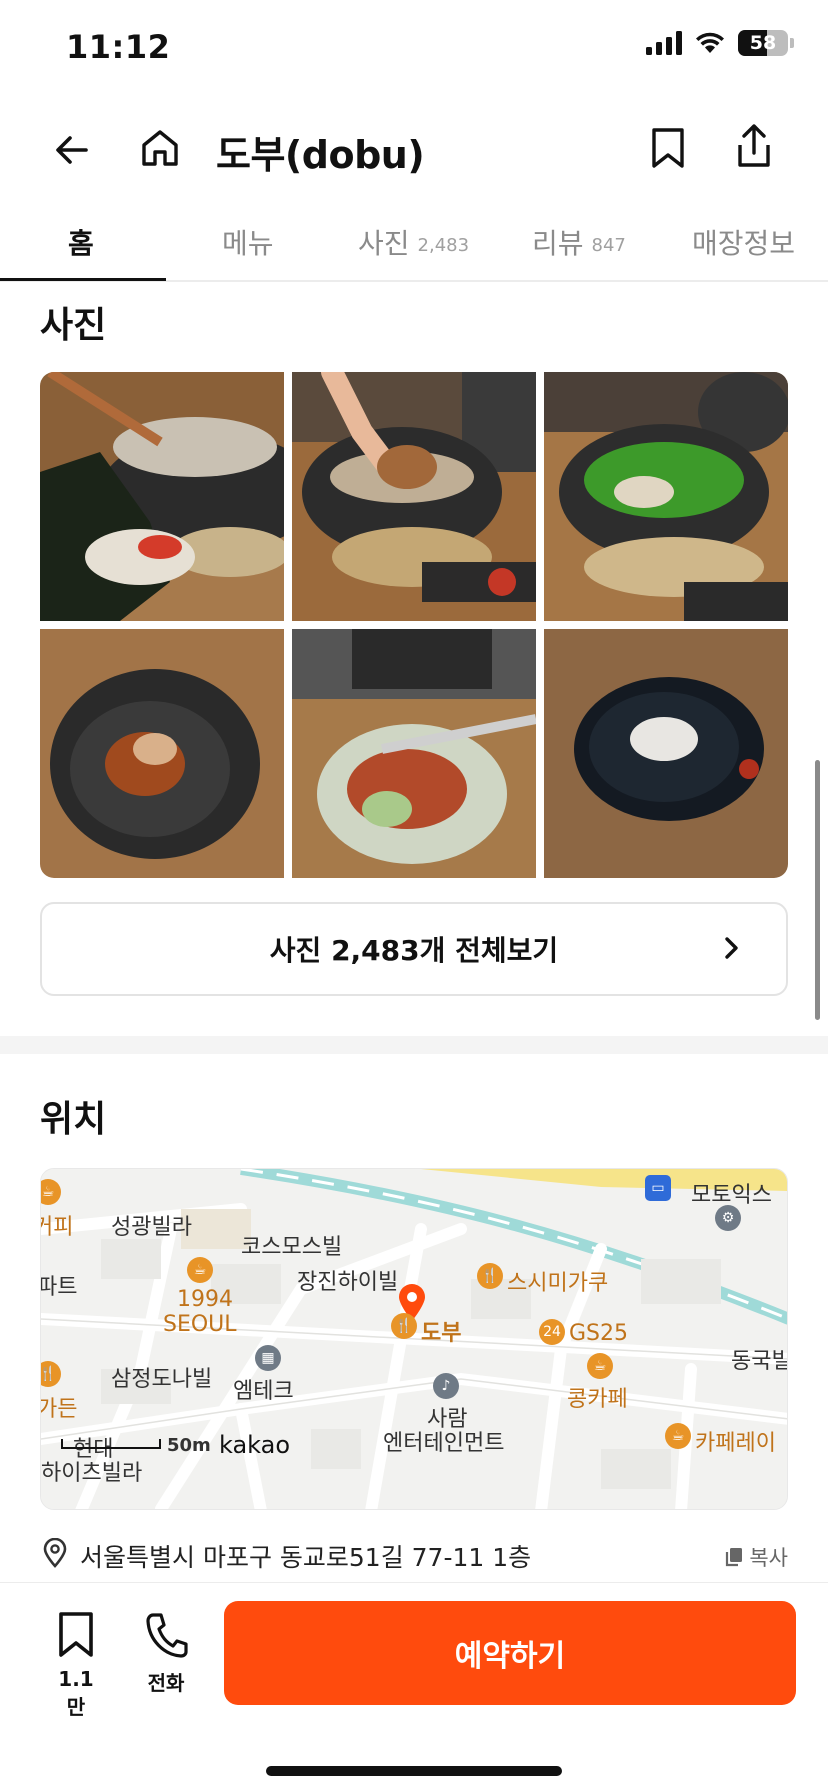 The image size is (828, 1792). I want to click on tab-bar: 홈 메뉴 사진 2,483 리뷰 847 매장정보, so click(414, 241).